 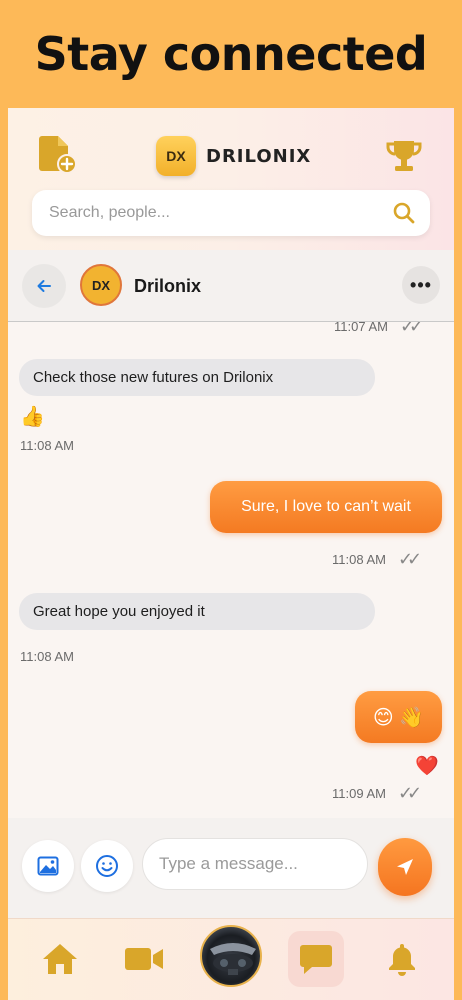 I want to click on image-icon, so click(x=48, y=866).